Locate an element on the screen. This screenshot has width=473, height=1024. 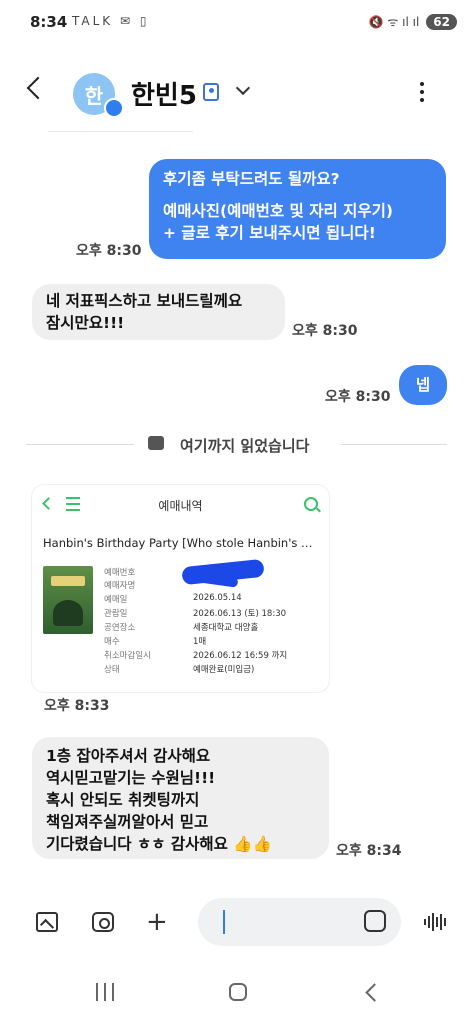
card-page-title: 예매내역 is located at coordinates (180, 506).